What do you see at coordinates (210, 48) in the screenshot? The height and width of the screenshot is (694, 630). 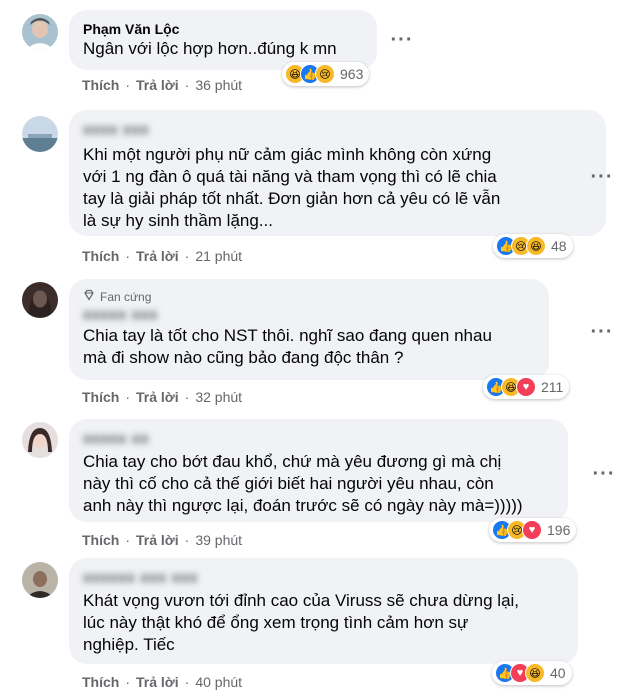 I see `comment-text: Ngân với lộc hợp hơn..đúng k mn` at bounding box center [210, 48].